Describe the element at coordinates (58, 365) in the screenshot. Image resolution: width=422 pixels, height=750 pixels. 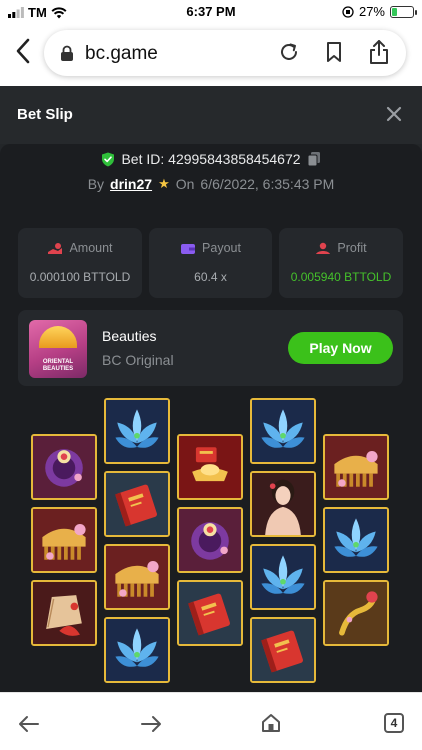
I see `game-thumbnail-logo: ORIENTAL BEAUTIES` at that location.